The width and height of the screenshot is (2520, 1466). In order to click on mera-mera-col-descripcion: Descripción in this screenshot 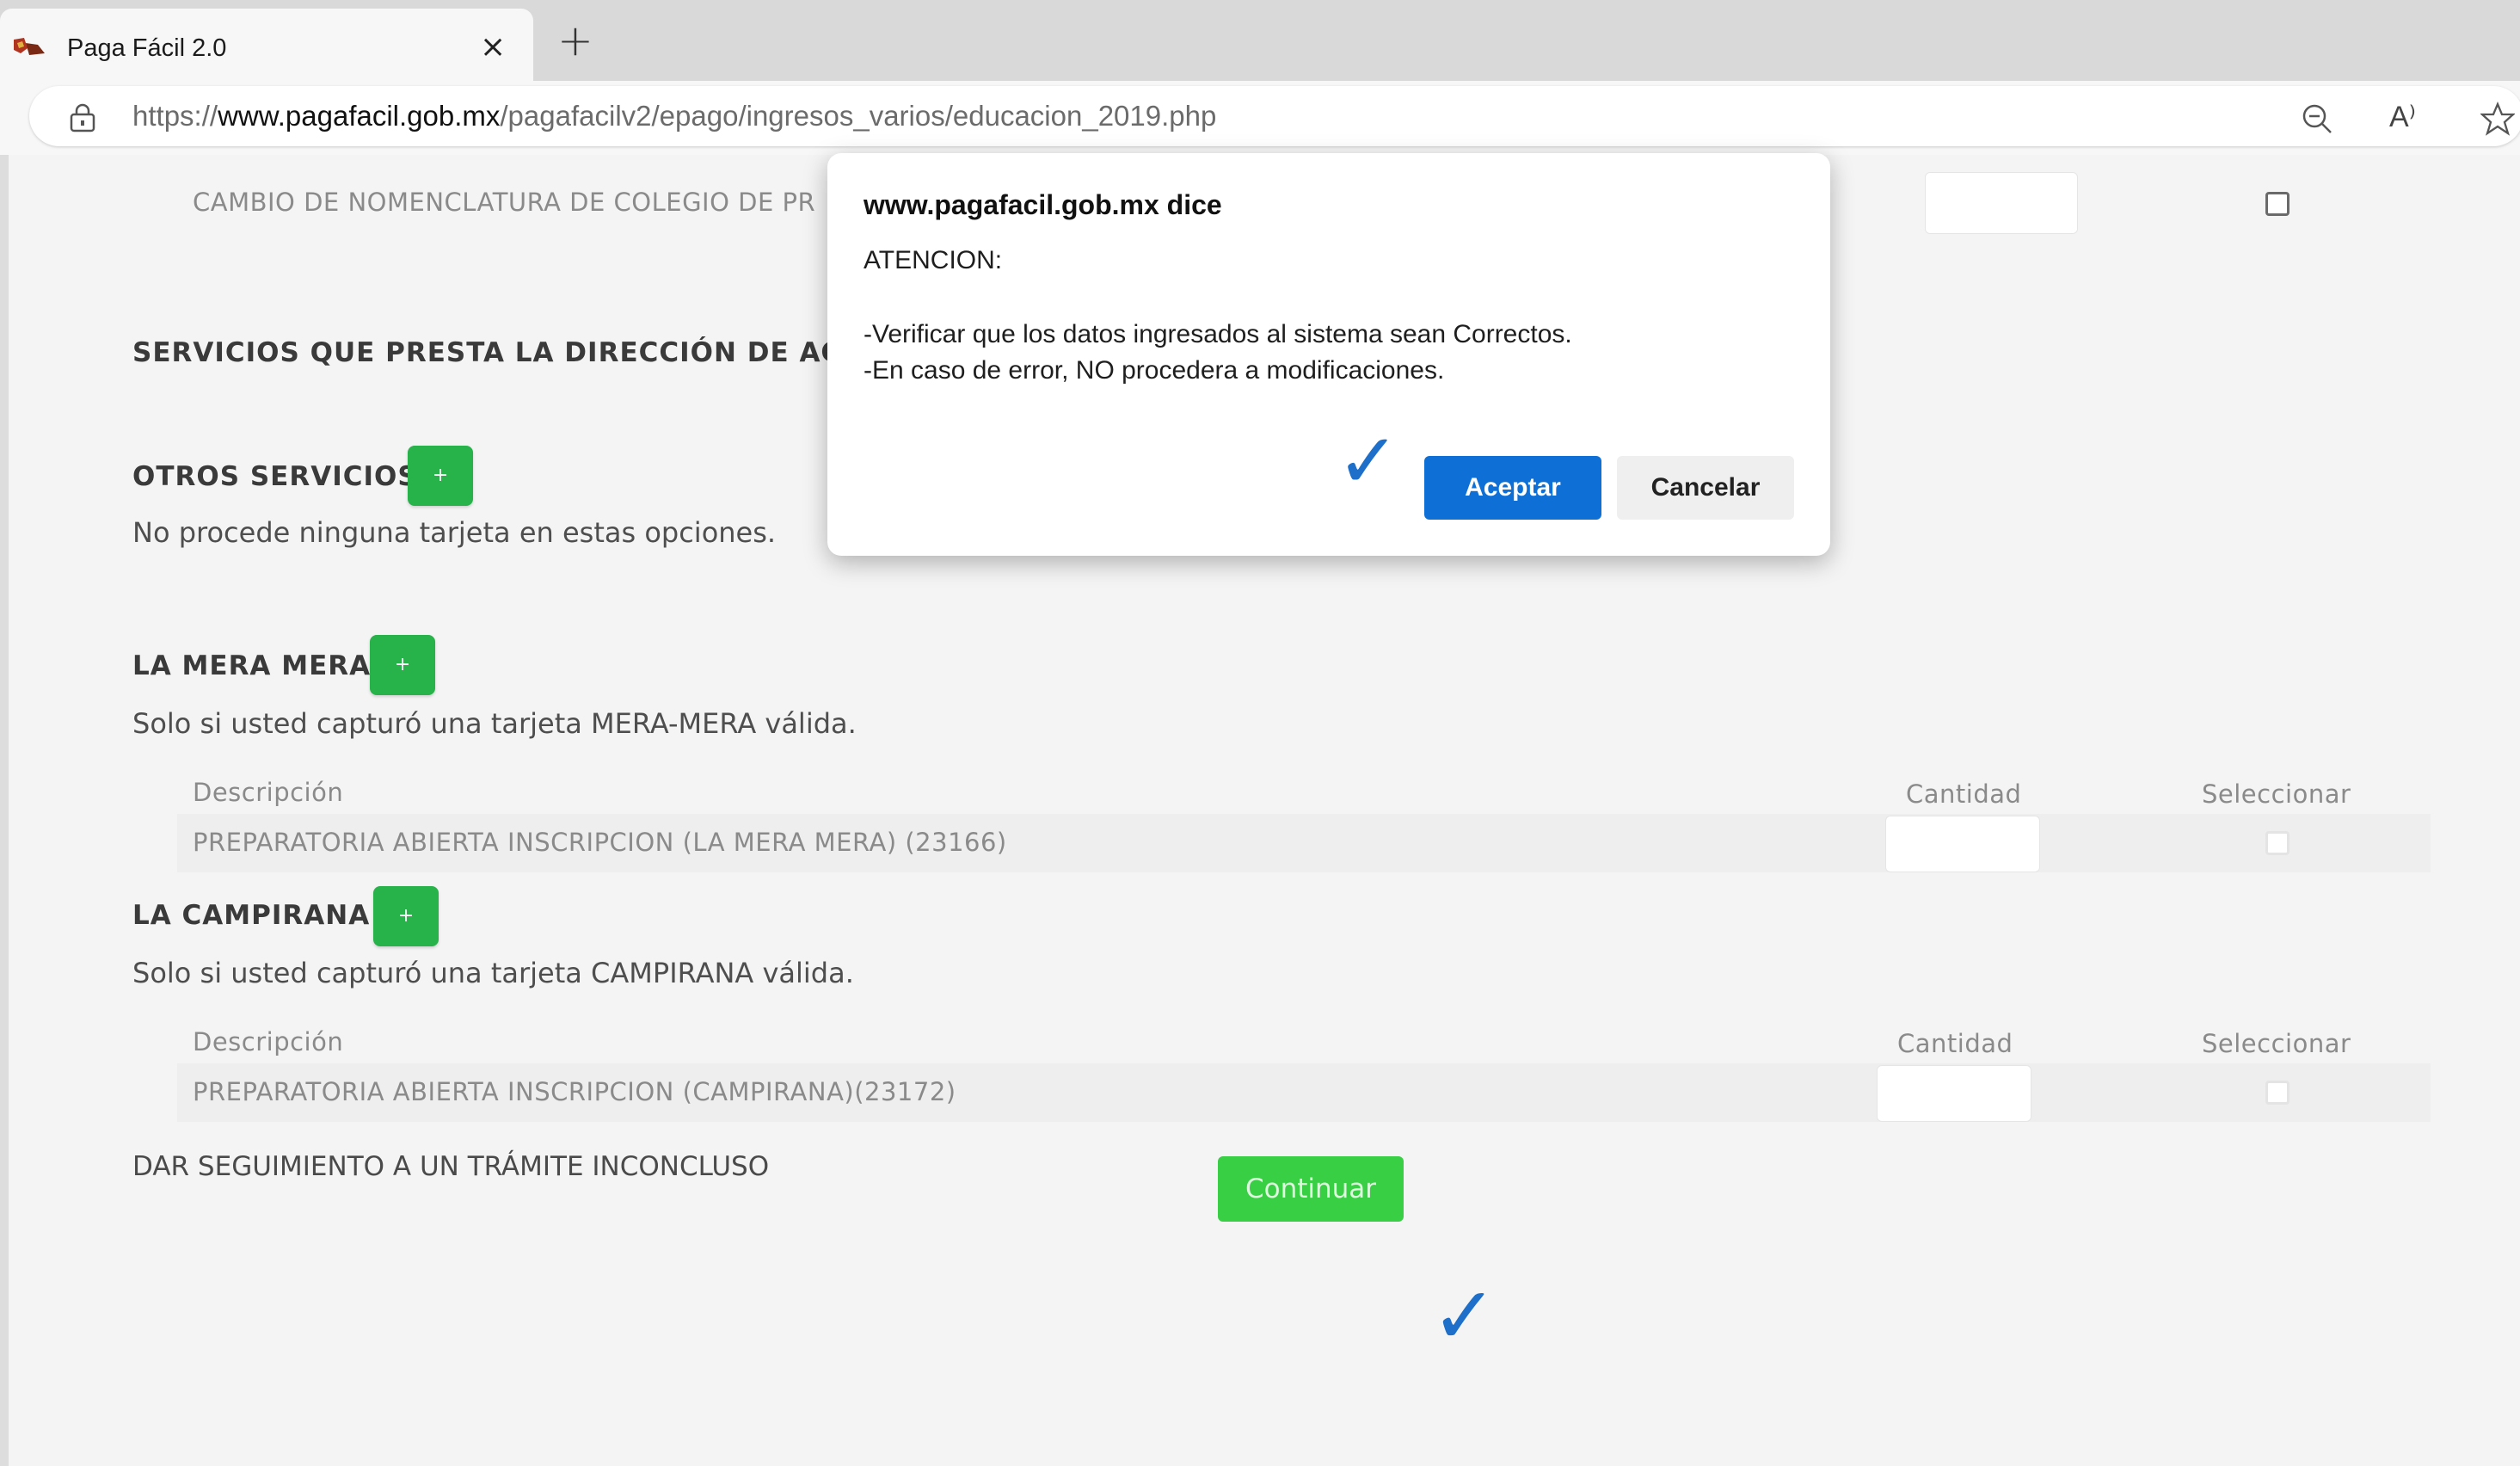, I will do `click(269, 792)`.